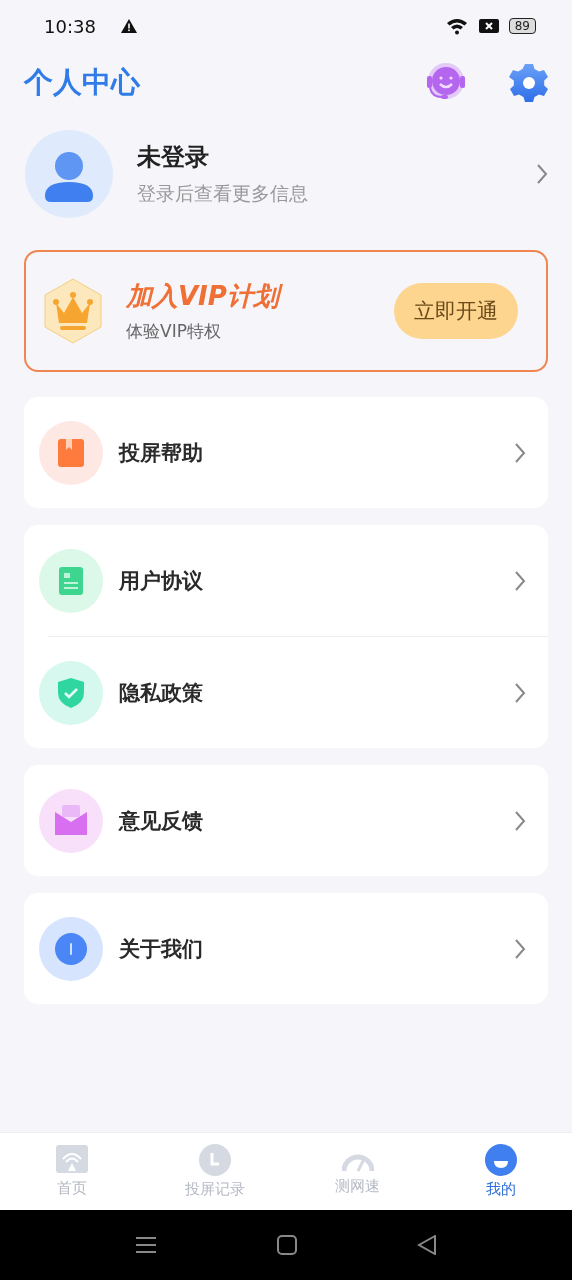  What do you see at coordinates (529, 83) in the screenshot?
I see `settings-icon` at bounding box center [529, 83].